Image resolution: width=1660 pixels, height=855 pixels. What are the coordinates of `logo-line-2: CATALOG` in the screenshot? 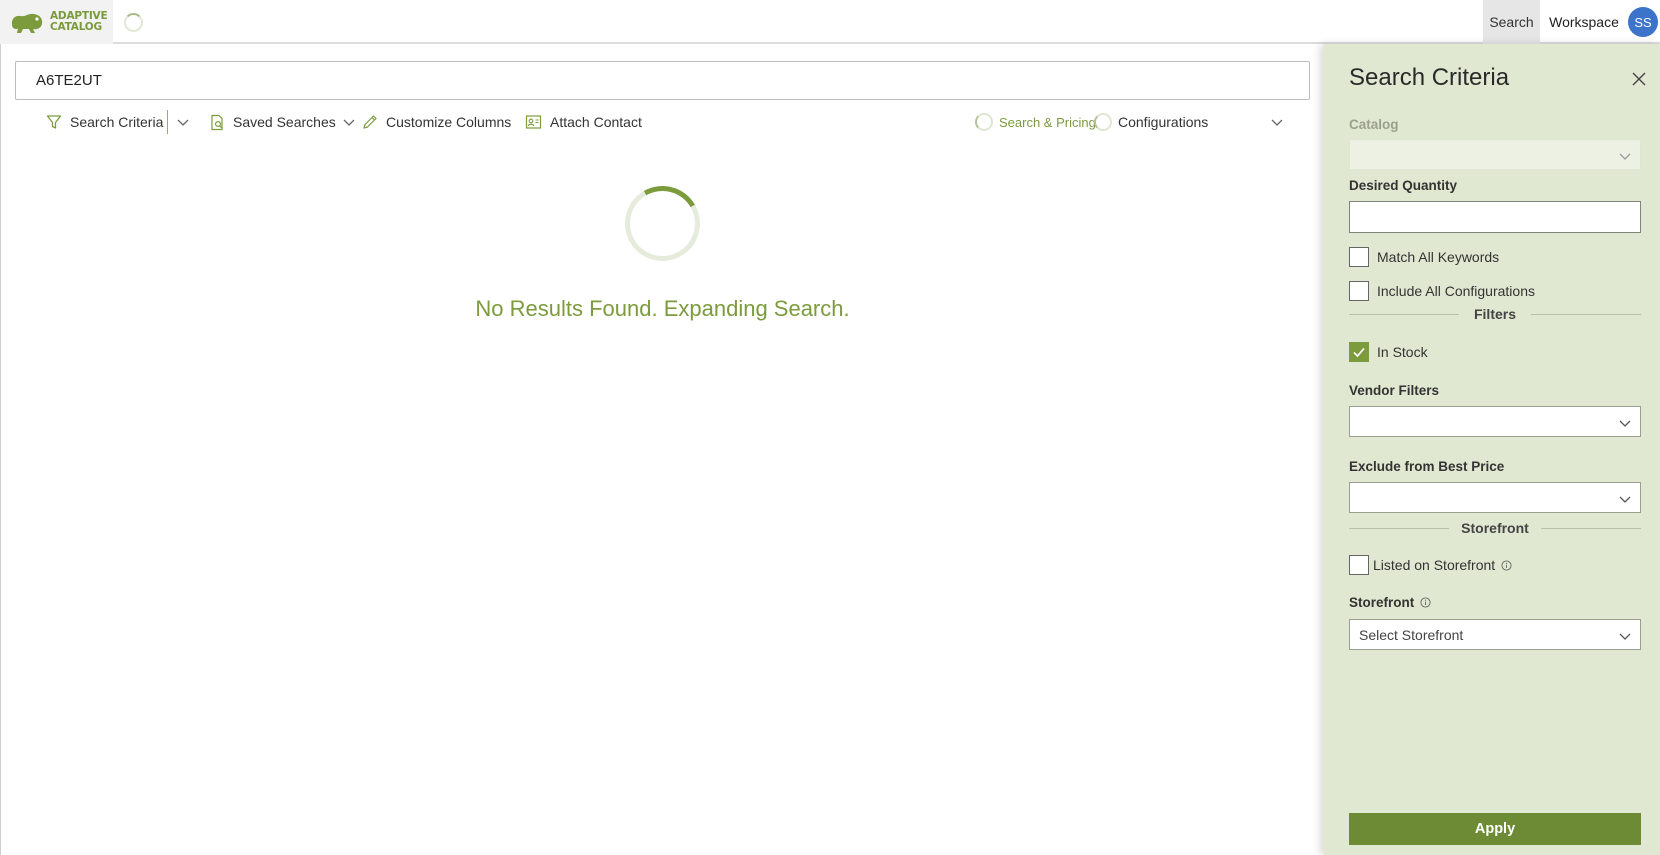 It's located at (76, 27).